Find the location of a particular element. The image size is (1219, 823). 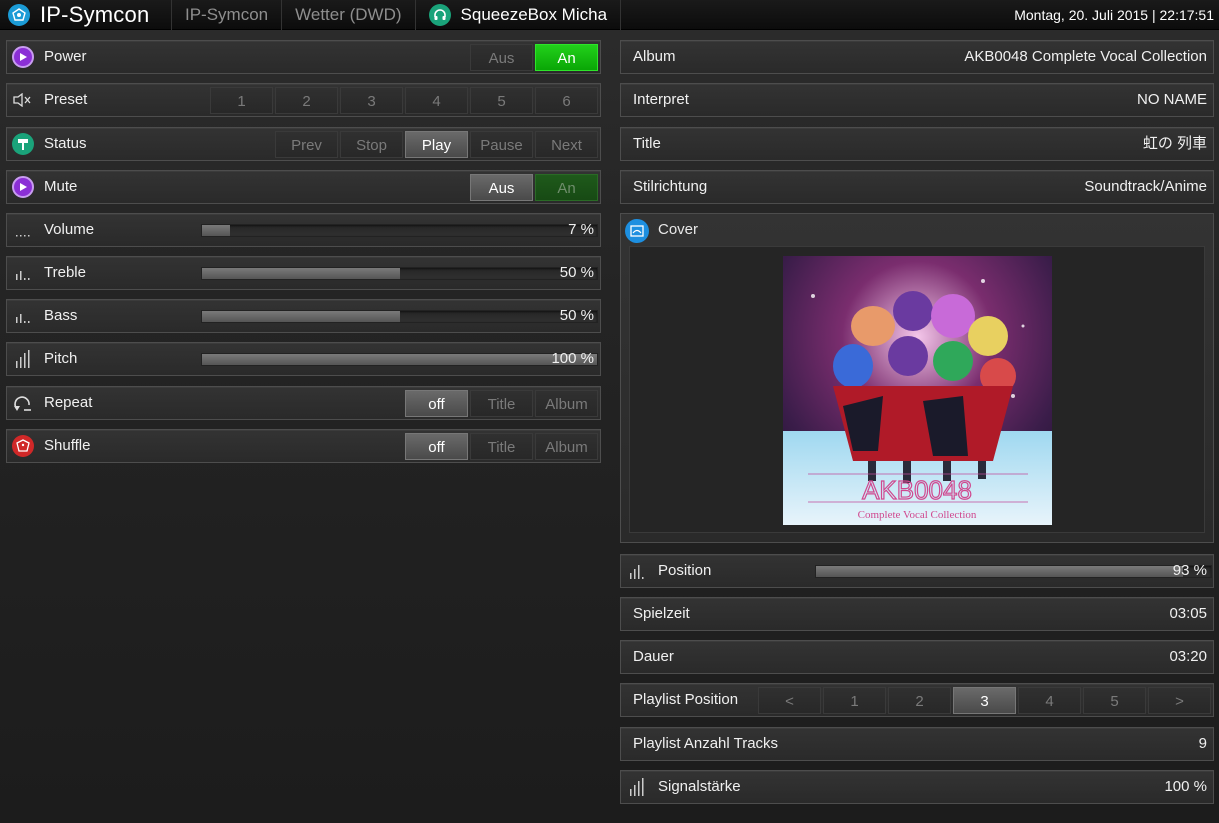

playlist-position-row: Playlist Position < 1 2 3 4 5 > is located at coordinates (917, 700).